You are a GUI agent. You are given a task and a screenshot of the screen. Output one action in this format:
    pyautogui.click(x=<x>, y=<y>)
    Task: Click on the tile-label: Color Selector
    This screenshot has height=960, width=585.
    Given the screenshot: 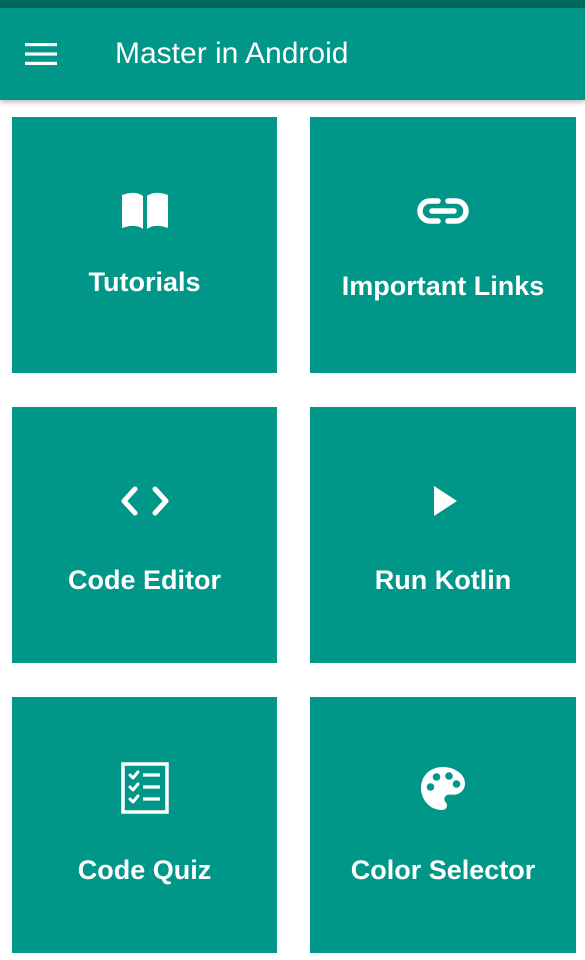 What is the action you would take?
    pyautogui.click(x=443, y=870)
    